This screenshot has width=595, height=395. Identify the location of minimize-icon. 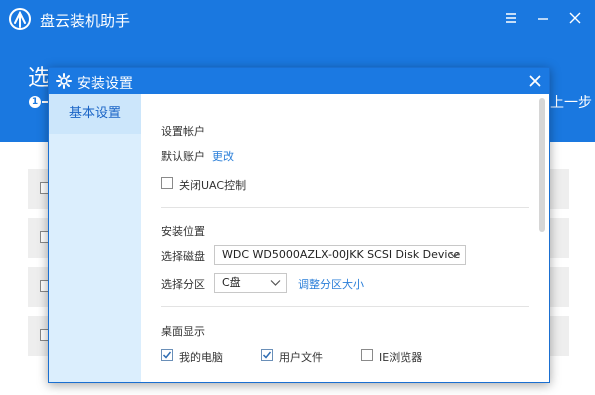
(543, 18).